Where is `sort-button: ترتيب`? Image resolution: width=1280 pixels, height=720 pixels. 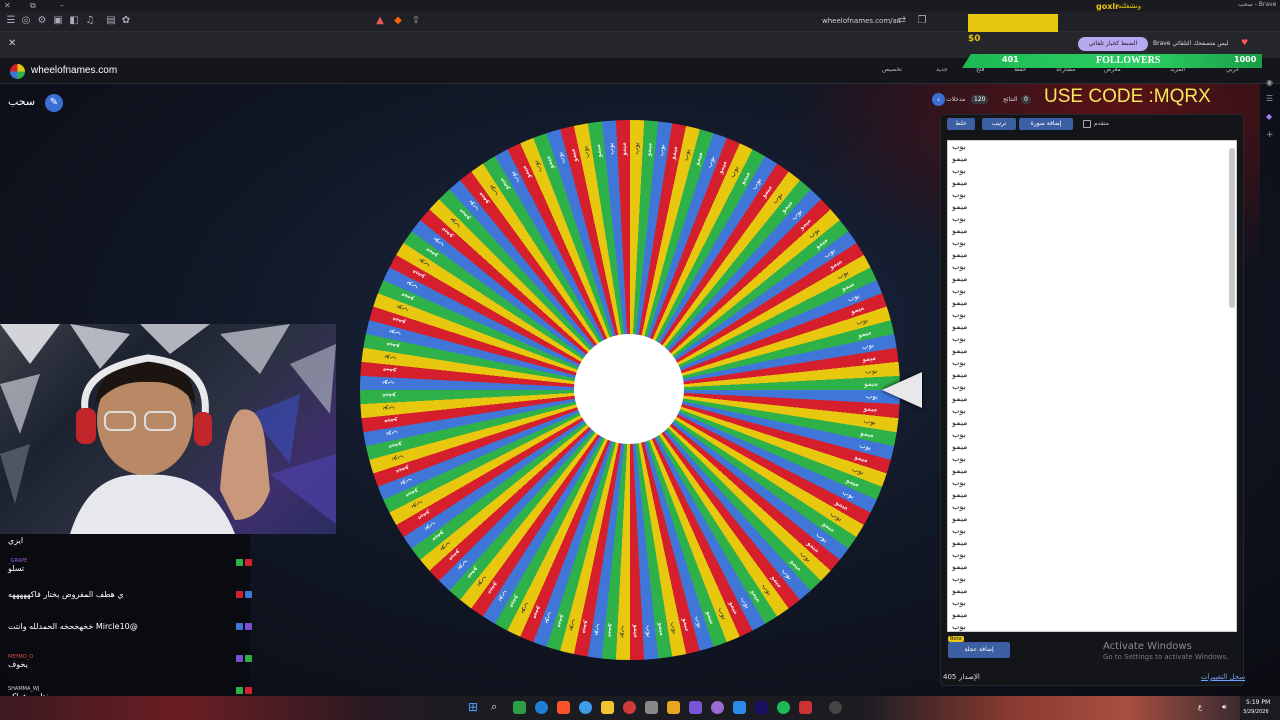
sort-button: ترتيب is located at coordinates (999, 124).